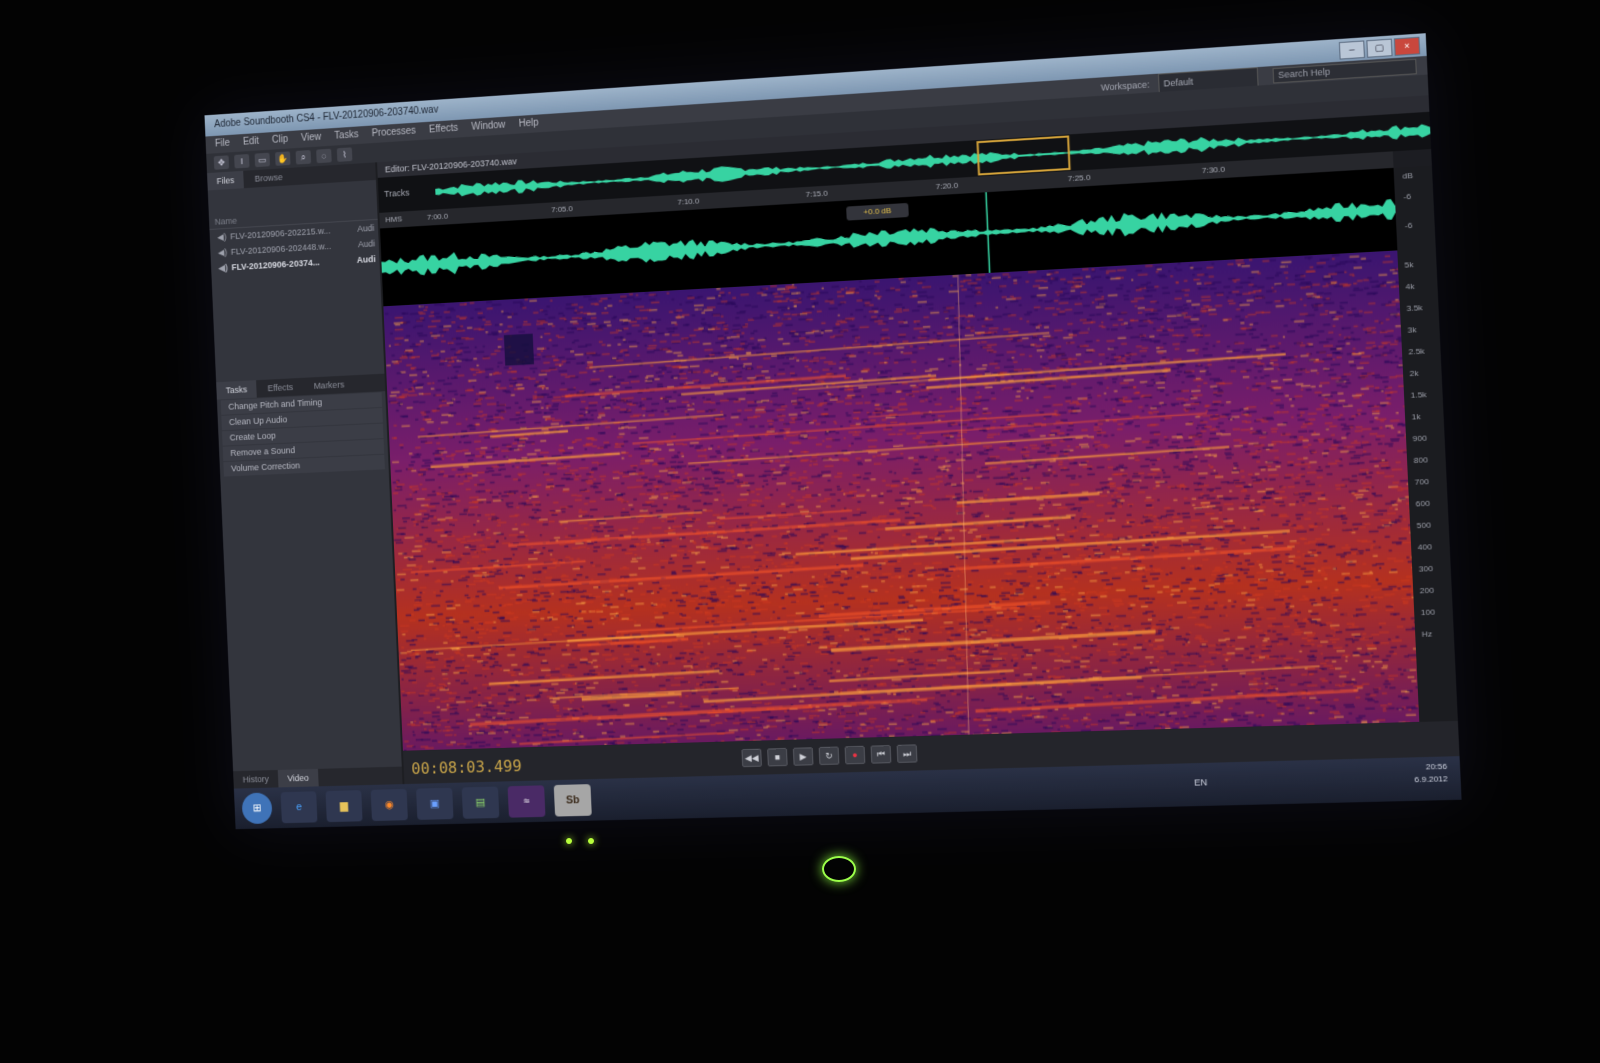 The height and width of the screenshot is (1063, 1600). I want to click on zoom-tool-icon: ⌕, so click(303, 157).